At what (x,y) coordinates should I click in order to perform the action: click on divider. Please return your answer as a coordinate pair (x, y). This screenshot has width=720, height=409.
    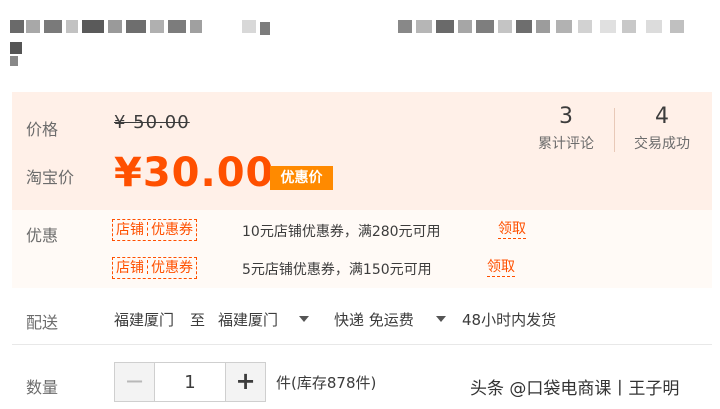
    Looking at the image, I should click on (362, 344).